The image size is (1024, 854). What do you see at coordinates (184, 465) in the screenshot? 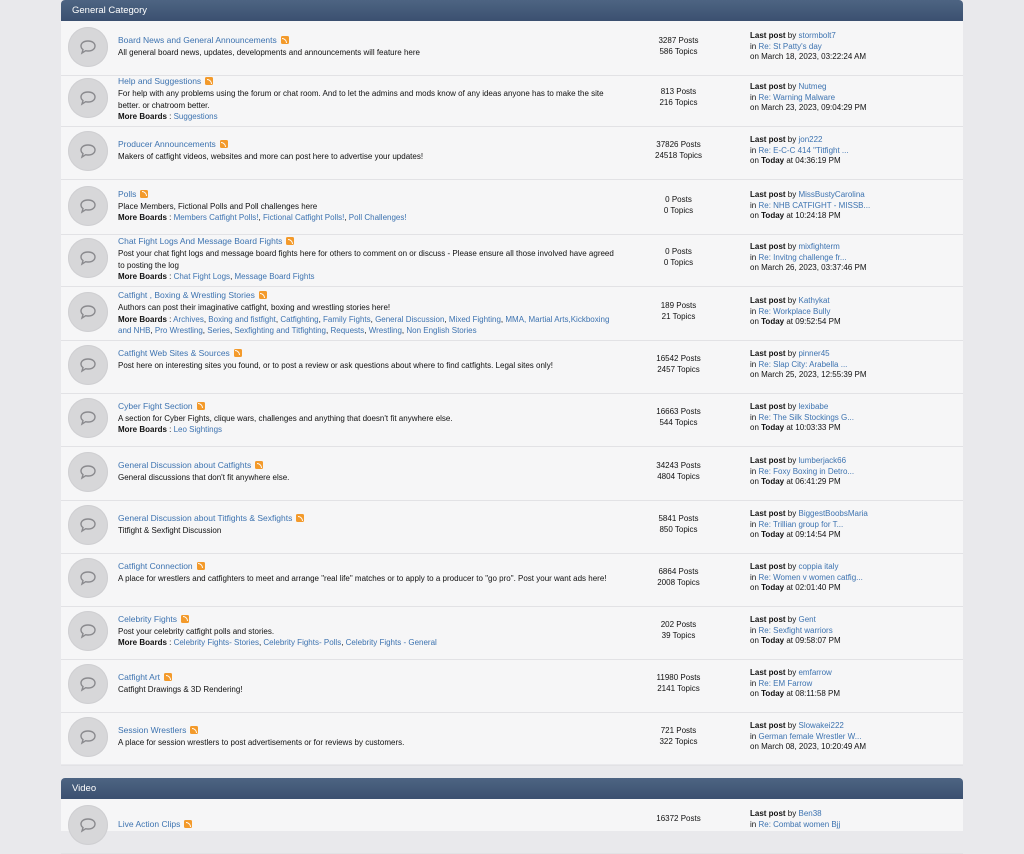
I see `board-name-link: General Discussion about Catfights` at bounding box center [184, 465].